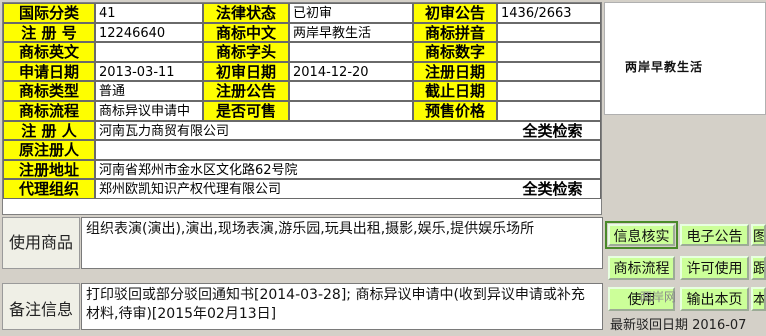 The image size is (766, 336). Describe the element at coordinates (351, 13) in the screenshot. I see `grid-value-r0-c3: 已初审` at that location.